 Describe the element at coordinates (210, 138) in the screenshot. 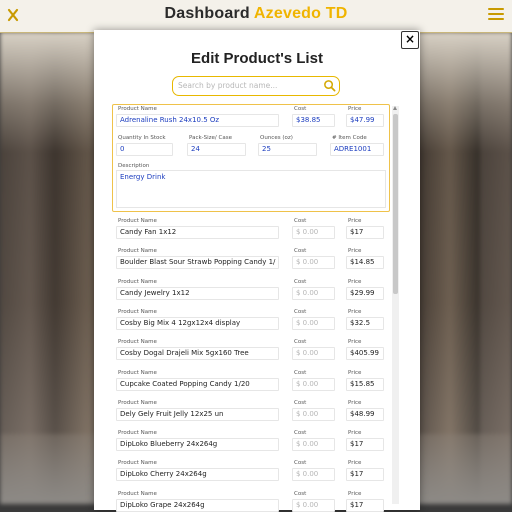

I see `pack-size-label: Pack-Size/ Case` at that location.